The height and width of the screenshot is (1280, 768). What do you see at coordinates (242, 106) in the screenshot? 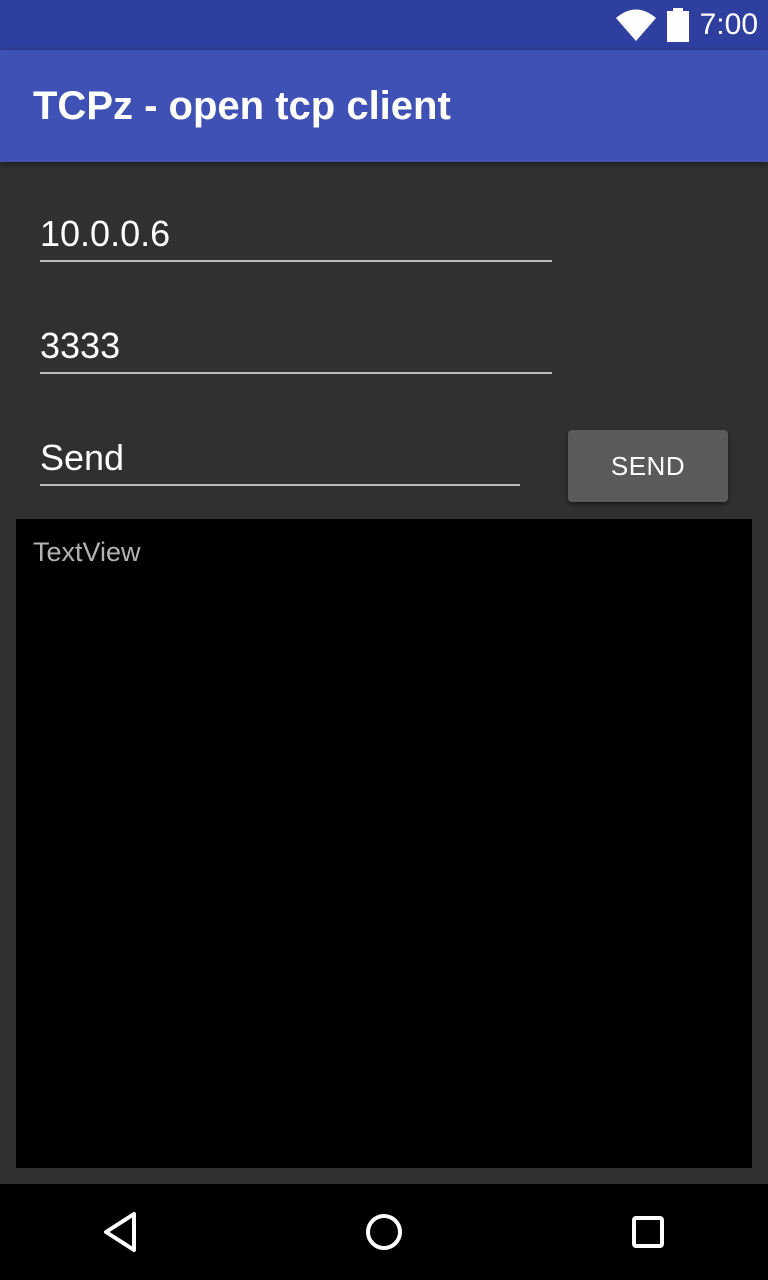
I see `app-title: TCPz - open tcp client` at bounding box center [242, 106].